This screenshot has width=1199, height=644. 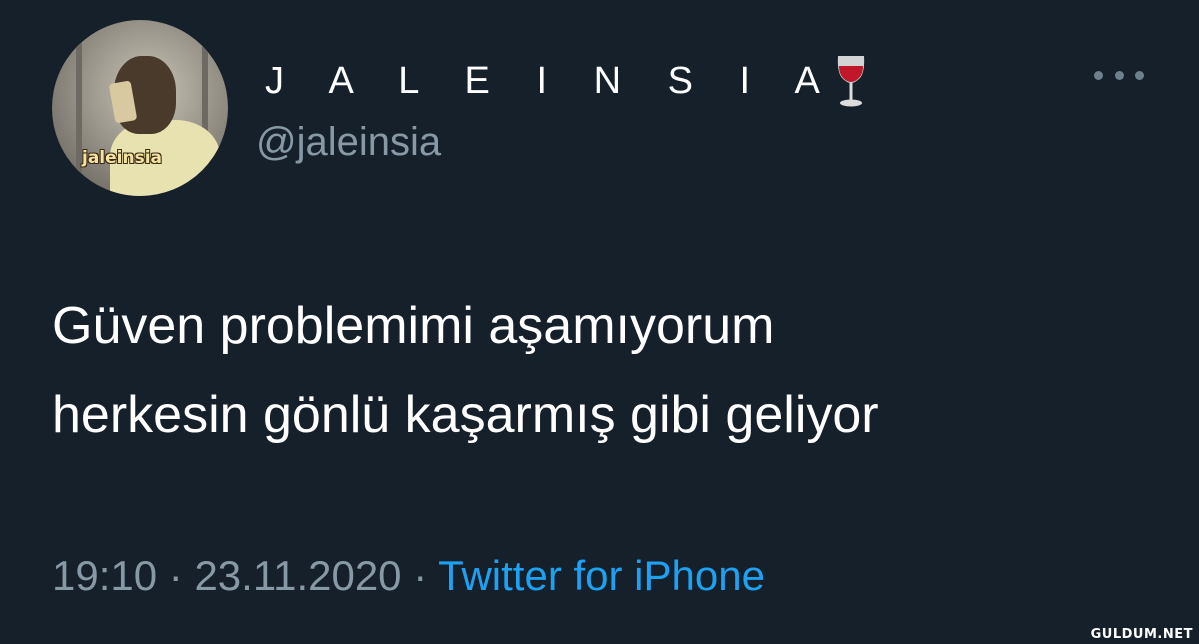 I want to click on tweet-date: 23.11.2020, so click(x=297, y=575).